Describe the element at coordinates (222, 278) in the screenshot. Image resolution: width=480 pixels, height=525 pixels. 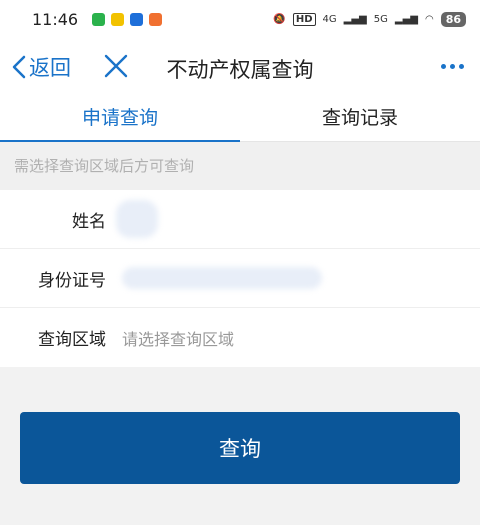
I see `redacted-id-number` at that location.